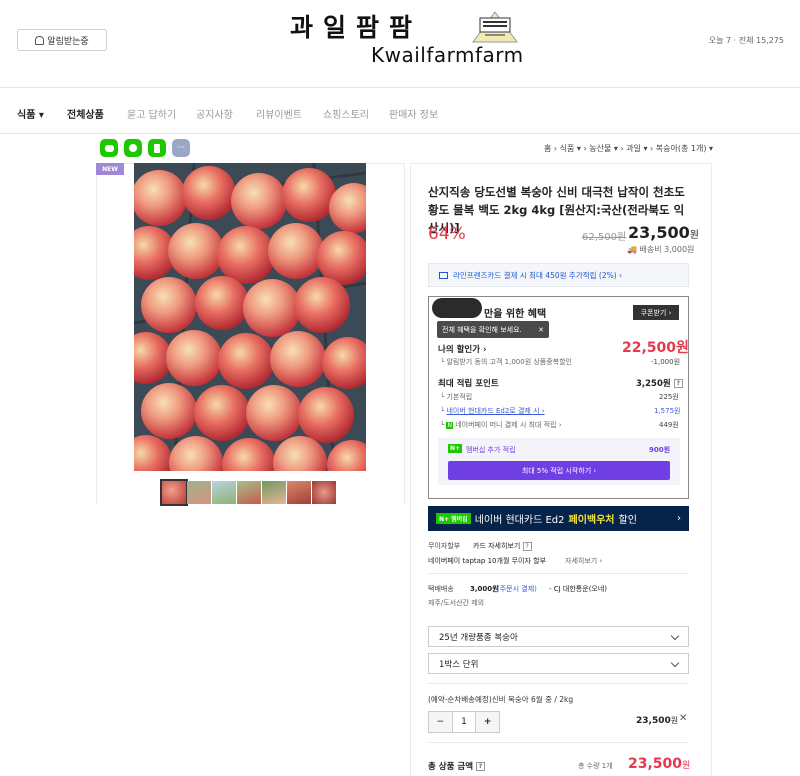 The image size is (800, 776). What do you see at coordinates (109, 148) in the screenshot?
I see `talk-icon` at bounding box center [109, 148].